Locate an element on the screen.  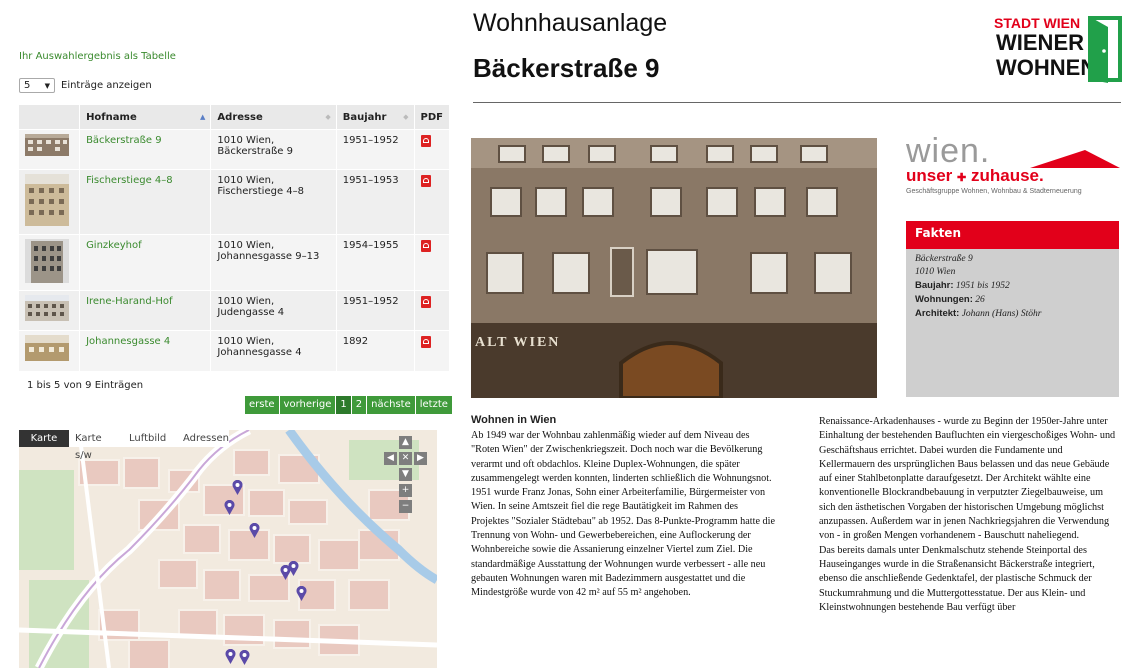
facts-address: Bäckerstraße 9 is located at coordinates (944, 259).